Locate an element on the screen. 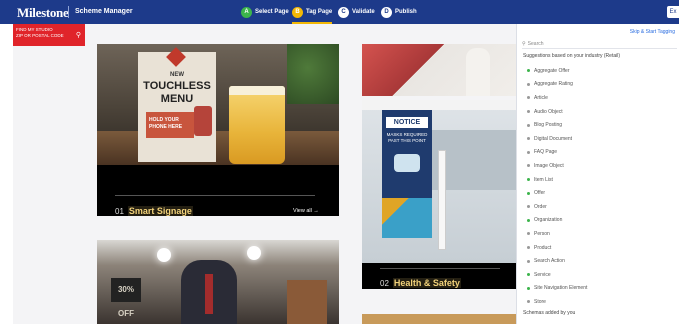 Image resolution: width=679 pixels, height=324 pixels. sign-text-menu: MENU is located at coordinates (177, 99).